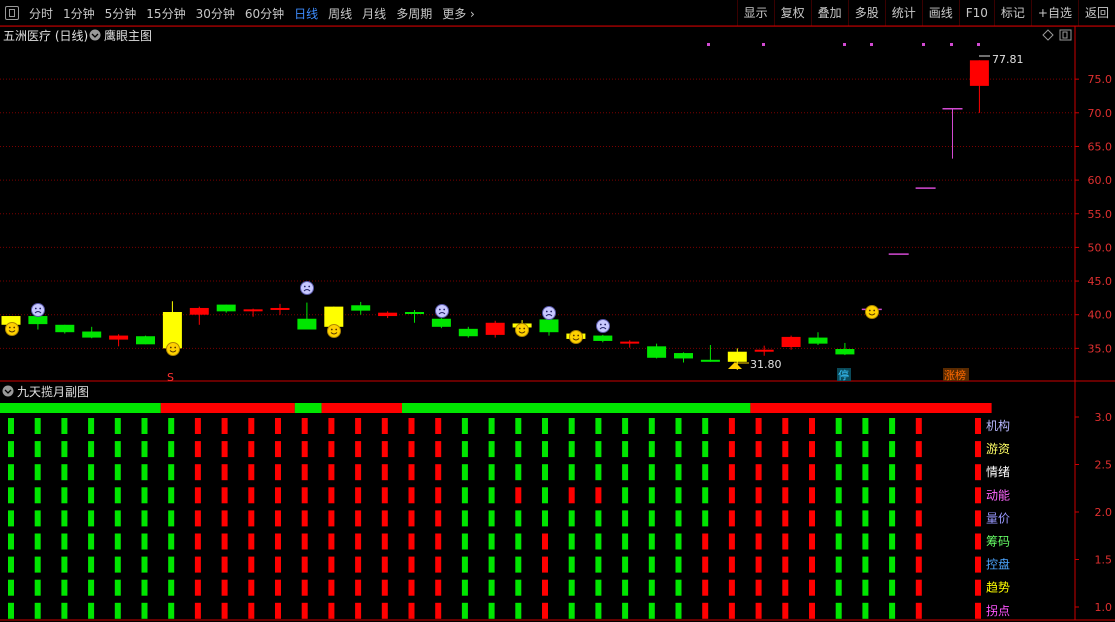 The image size is (1115, 622). I want to click on sub-tick-label-4: 1.0, so click(1104, 607).